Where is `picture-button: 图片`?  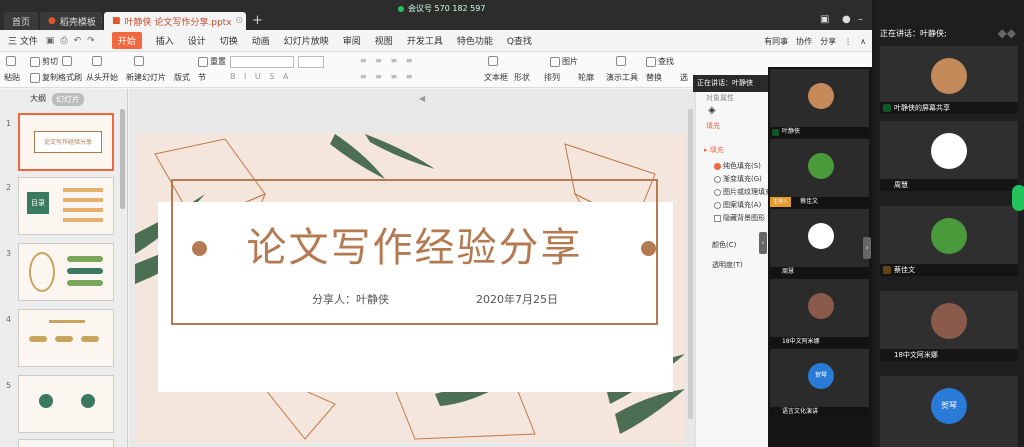
picture-button: 图片 is located at coordinates (564, 61).